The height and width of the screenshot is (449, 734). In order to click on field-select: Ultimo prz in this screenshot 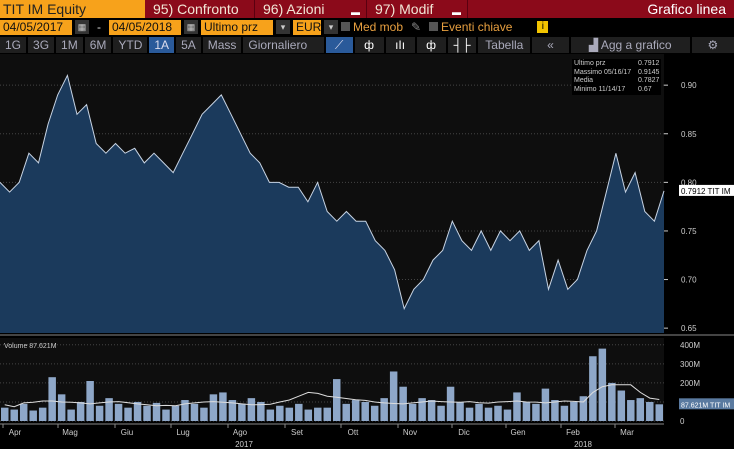, I will do `click(237, 27)`.